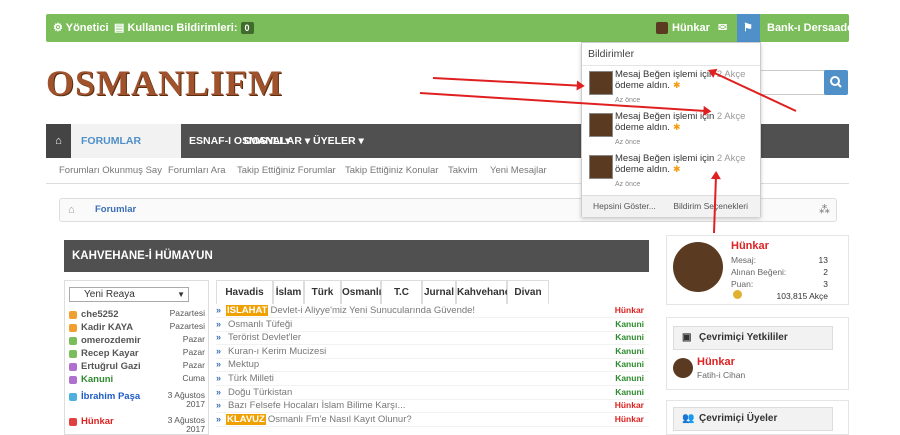 The width and height of the screenshot is (900, 435). I want to click on user-name: İbrahim Paşa, so click(110, 396).